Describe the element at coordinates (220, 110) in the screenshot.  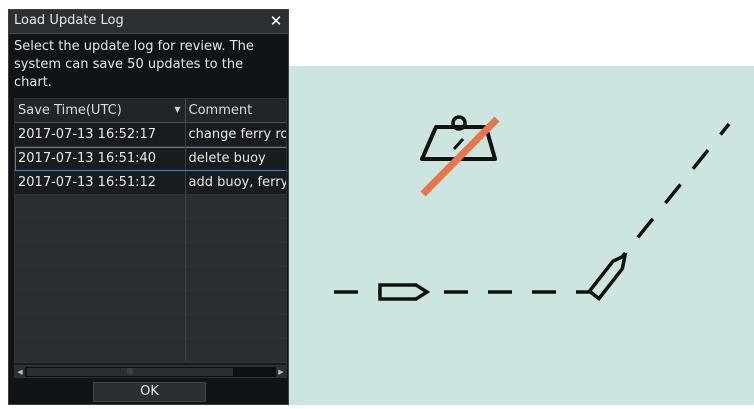
I see `column-header-label: Comment` at that location.